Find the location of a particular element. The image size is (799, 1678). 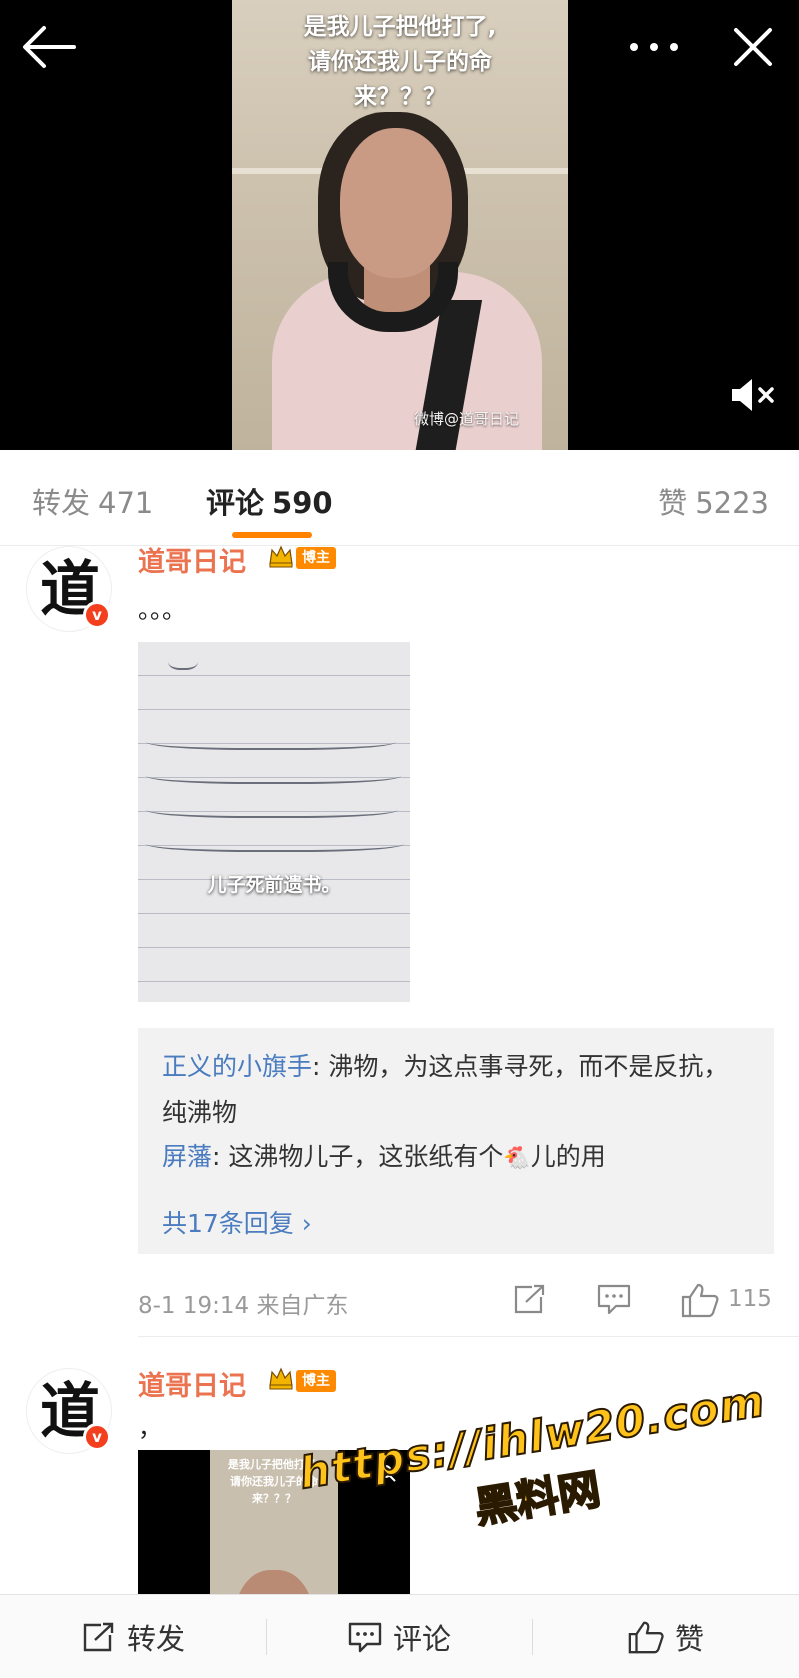

mute-icon is located at coordinates (755, 395).